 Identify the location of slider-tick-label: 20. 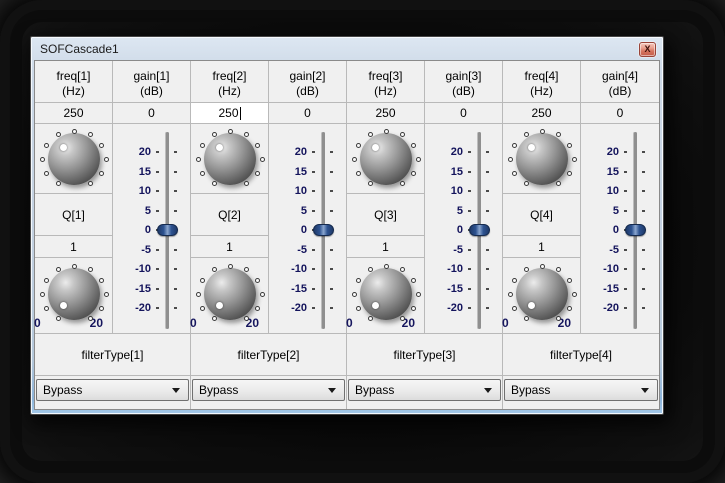
(456, 152).